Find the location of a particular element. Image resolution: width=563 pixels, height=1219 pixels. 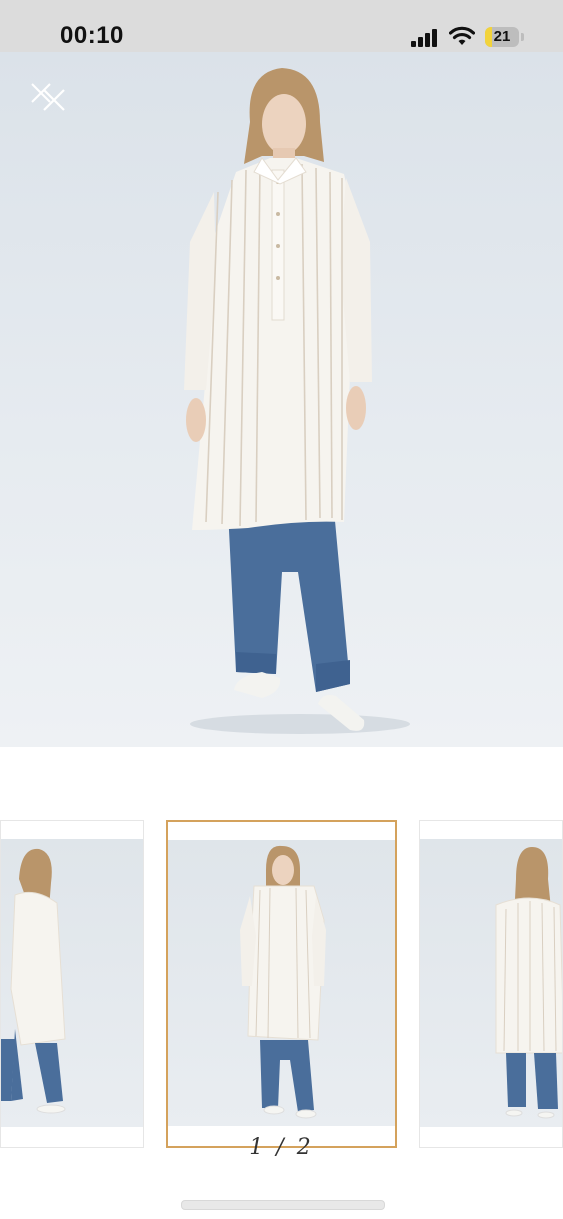

wifi-icon is located at coordinates (462, 35).